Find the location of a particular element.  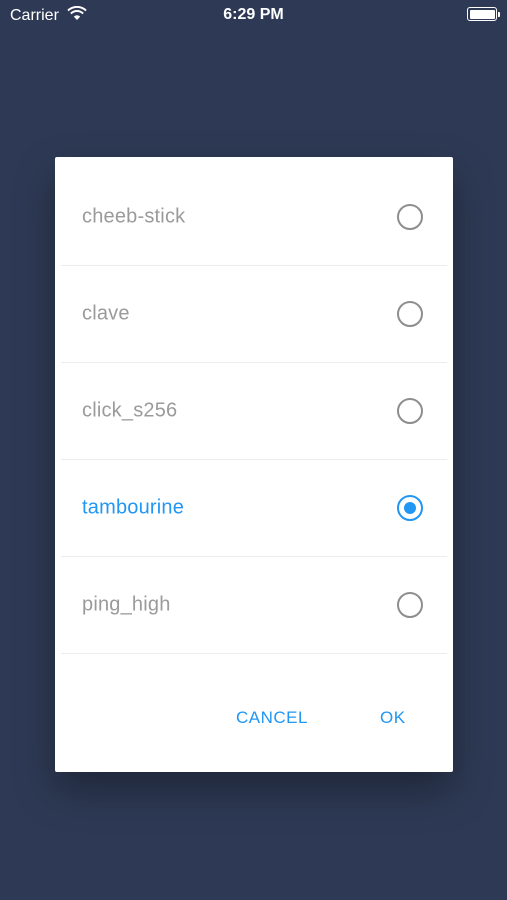

radio-button-selected is located at coordinates (410, 507).